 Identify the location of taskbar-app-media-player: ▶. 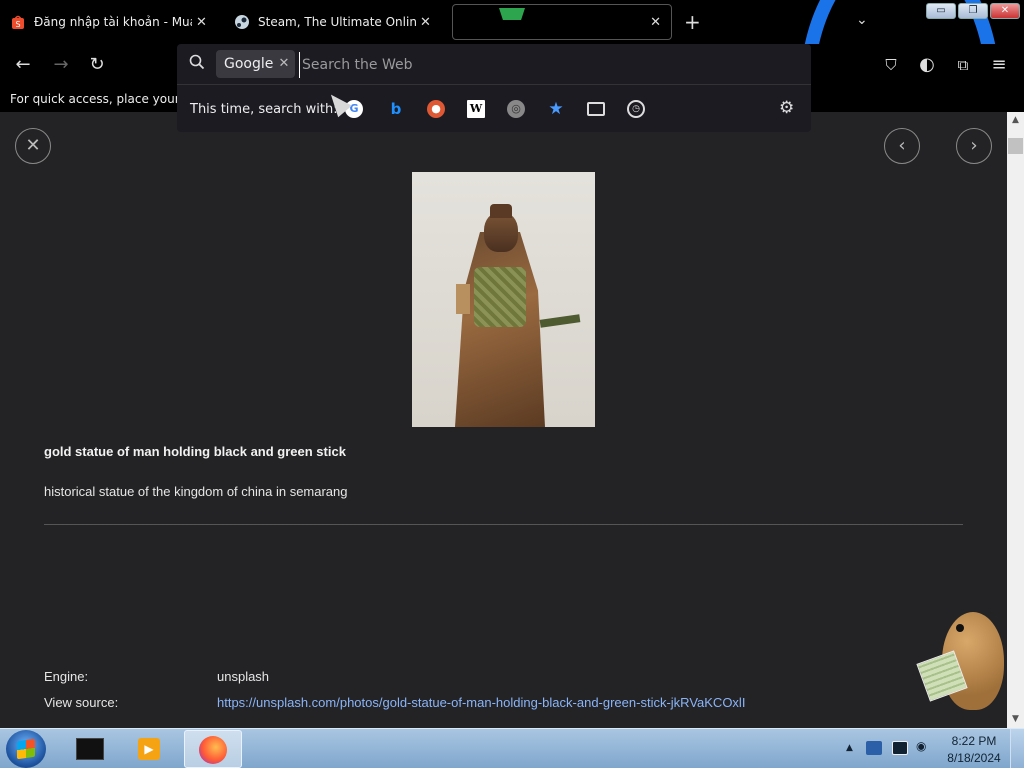
(149, 749).